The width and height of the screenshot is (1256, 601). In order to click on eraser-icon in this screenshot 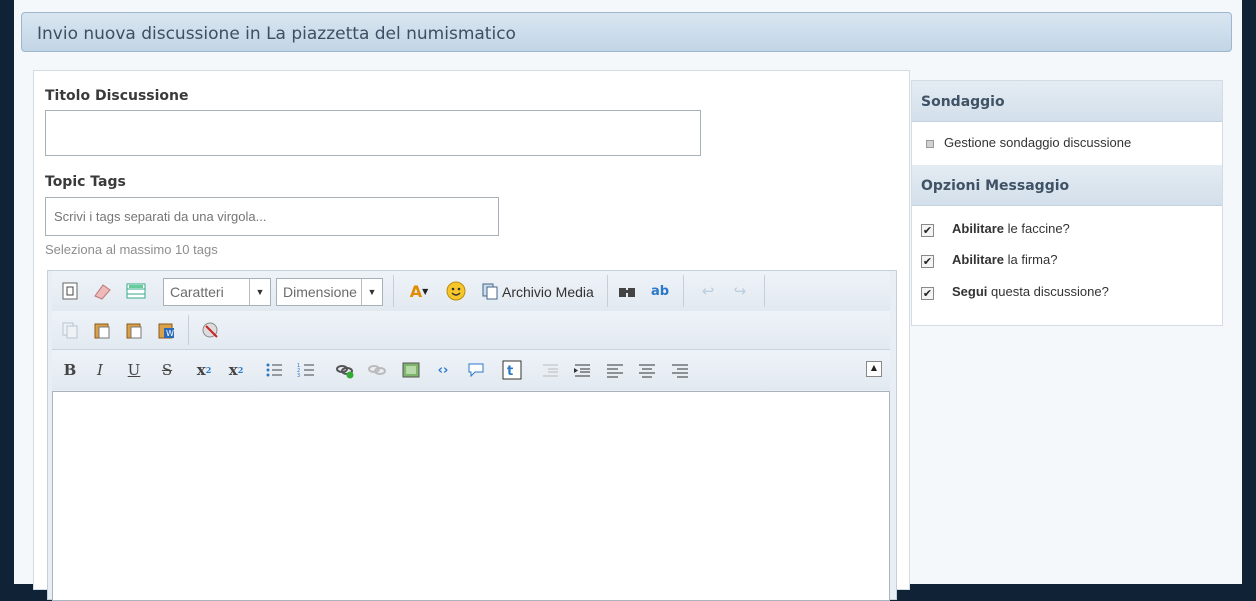, I will do `click(102, 291)`.